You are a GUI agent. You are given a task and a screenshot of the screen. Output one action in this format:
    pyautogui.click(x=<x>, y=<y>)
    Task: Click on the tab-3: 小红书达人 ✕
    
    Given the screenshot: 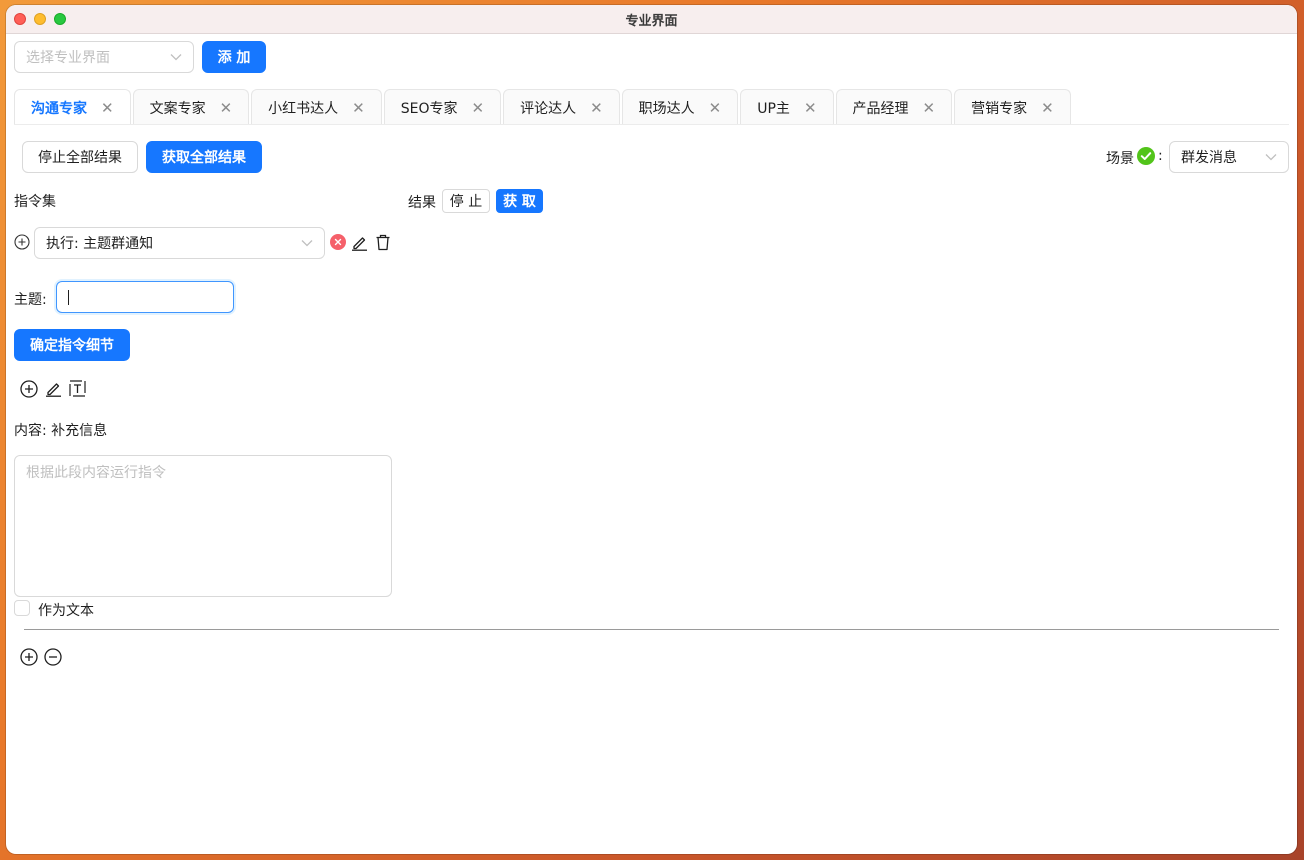 What is the action you would take?
    pyautogui.click(x=316, y=107)
    